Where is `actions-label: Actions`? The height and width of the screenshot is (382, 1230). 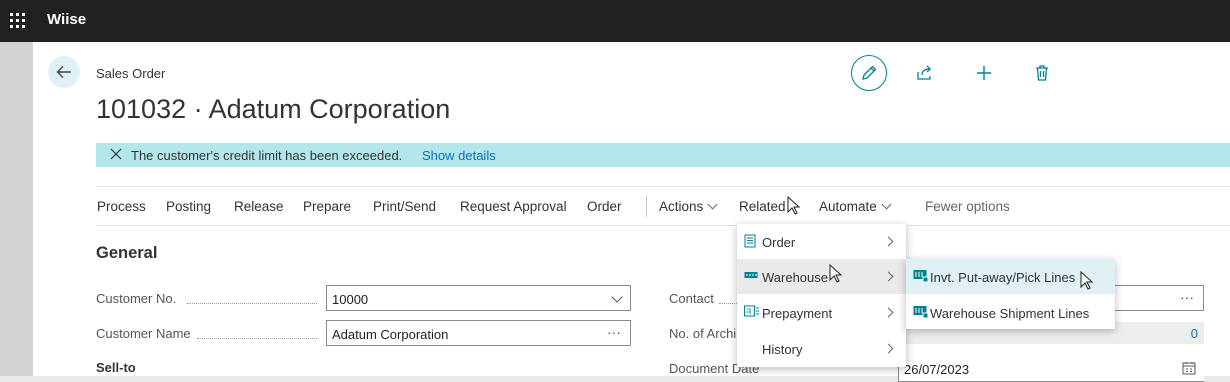
actions-label: Actions is located at coordinates (681, 206).